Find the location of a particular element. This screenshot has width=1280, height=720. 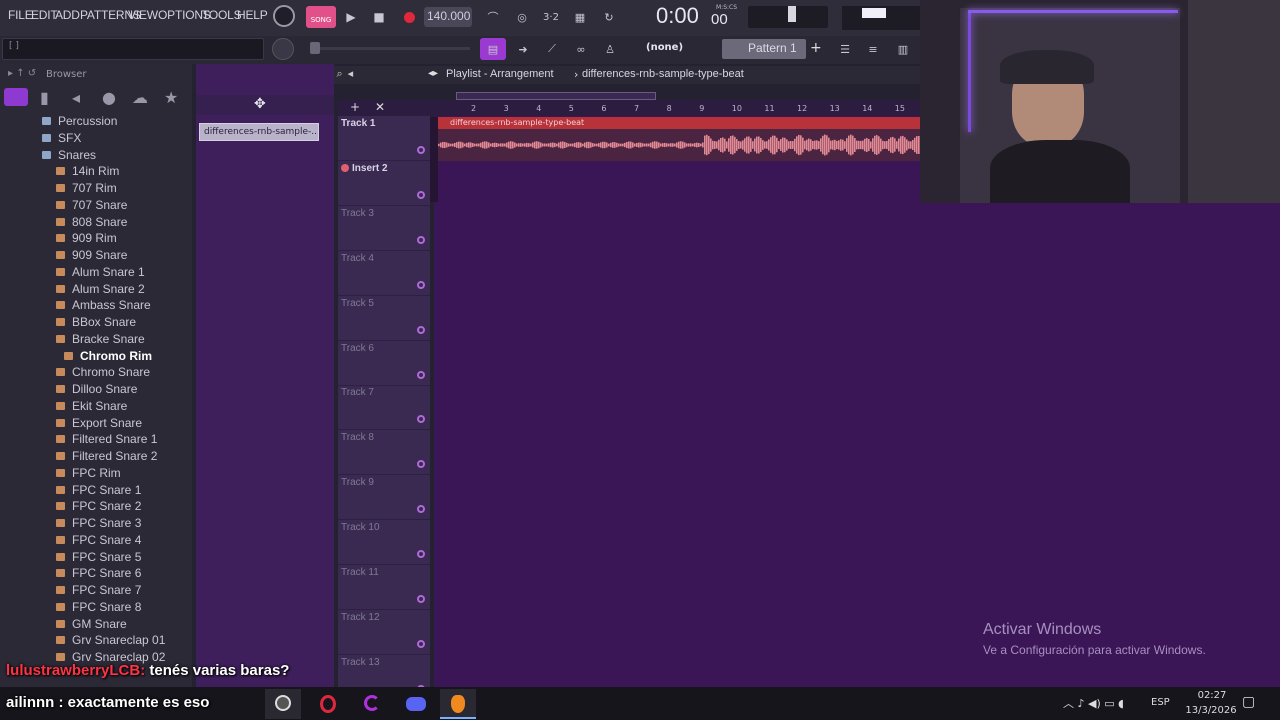

song-mode-toggle: SONG is located at coordinates (321, 17).